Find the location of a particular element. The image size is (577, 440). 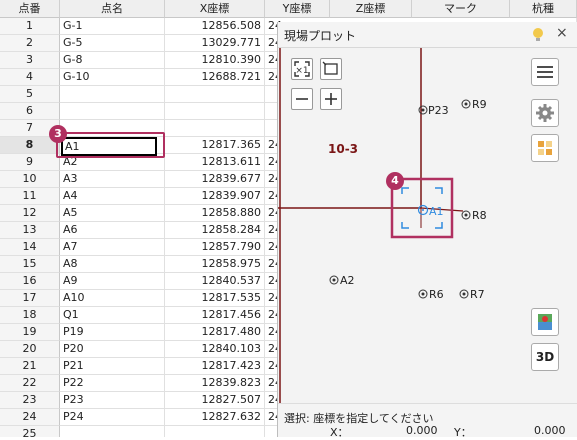

x-coordinate-cell: 12827.632 is located at coordinates (215, 417).